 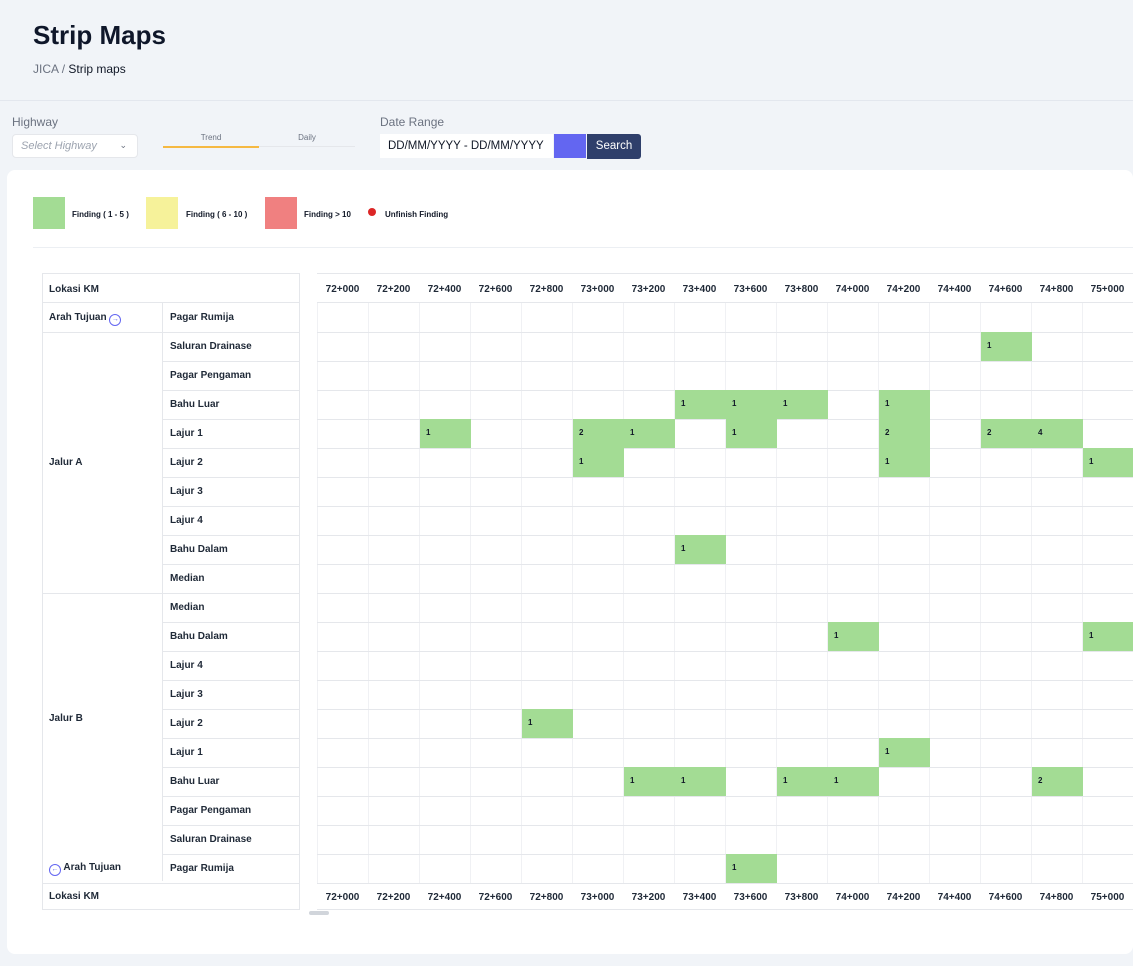 I want to click on legend-swatch-high, so click(x=281, y=213).